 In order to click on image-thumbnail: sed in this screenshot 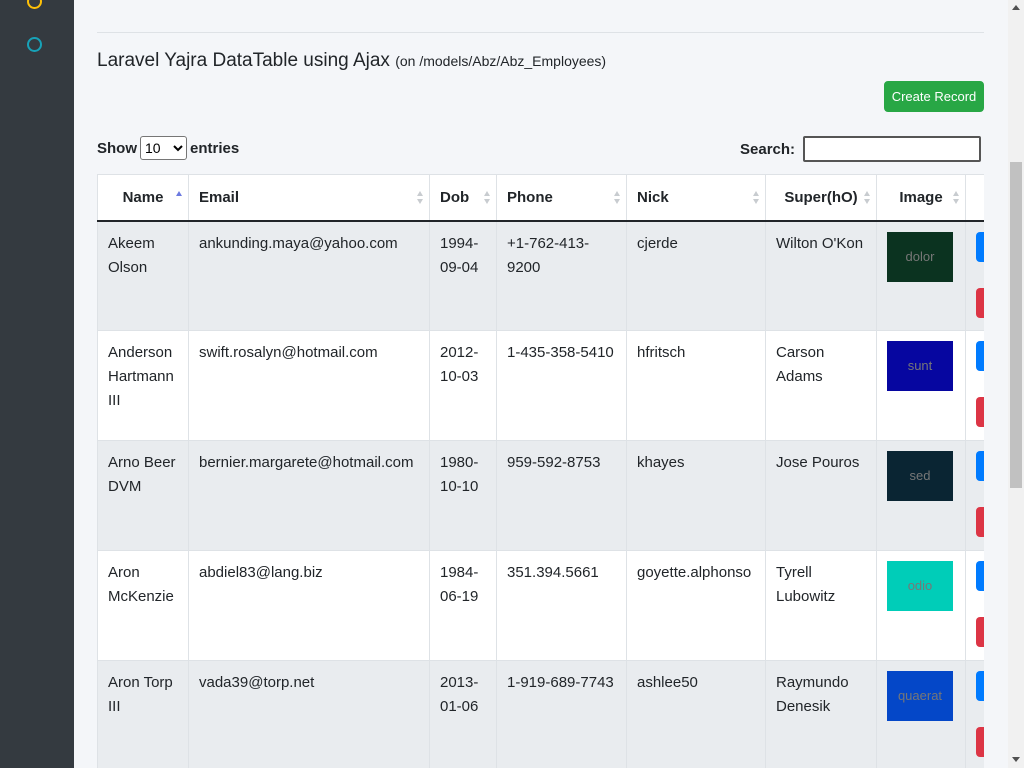, I will do `click(920, 476)`.